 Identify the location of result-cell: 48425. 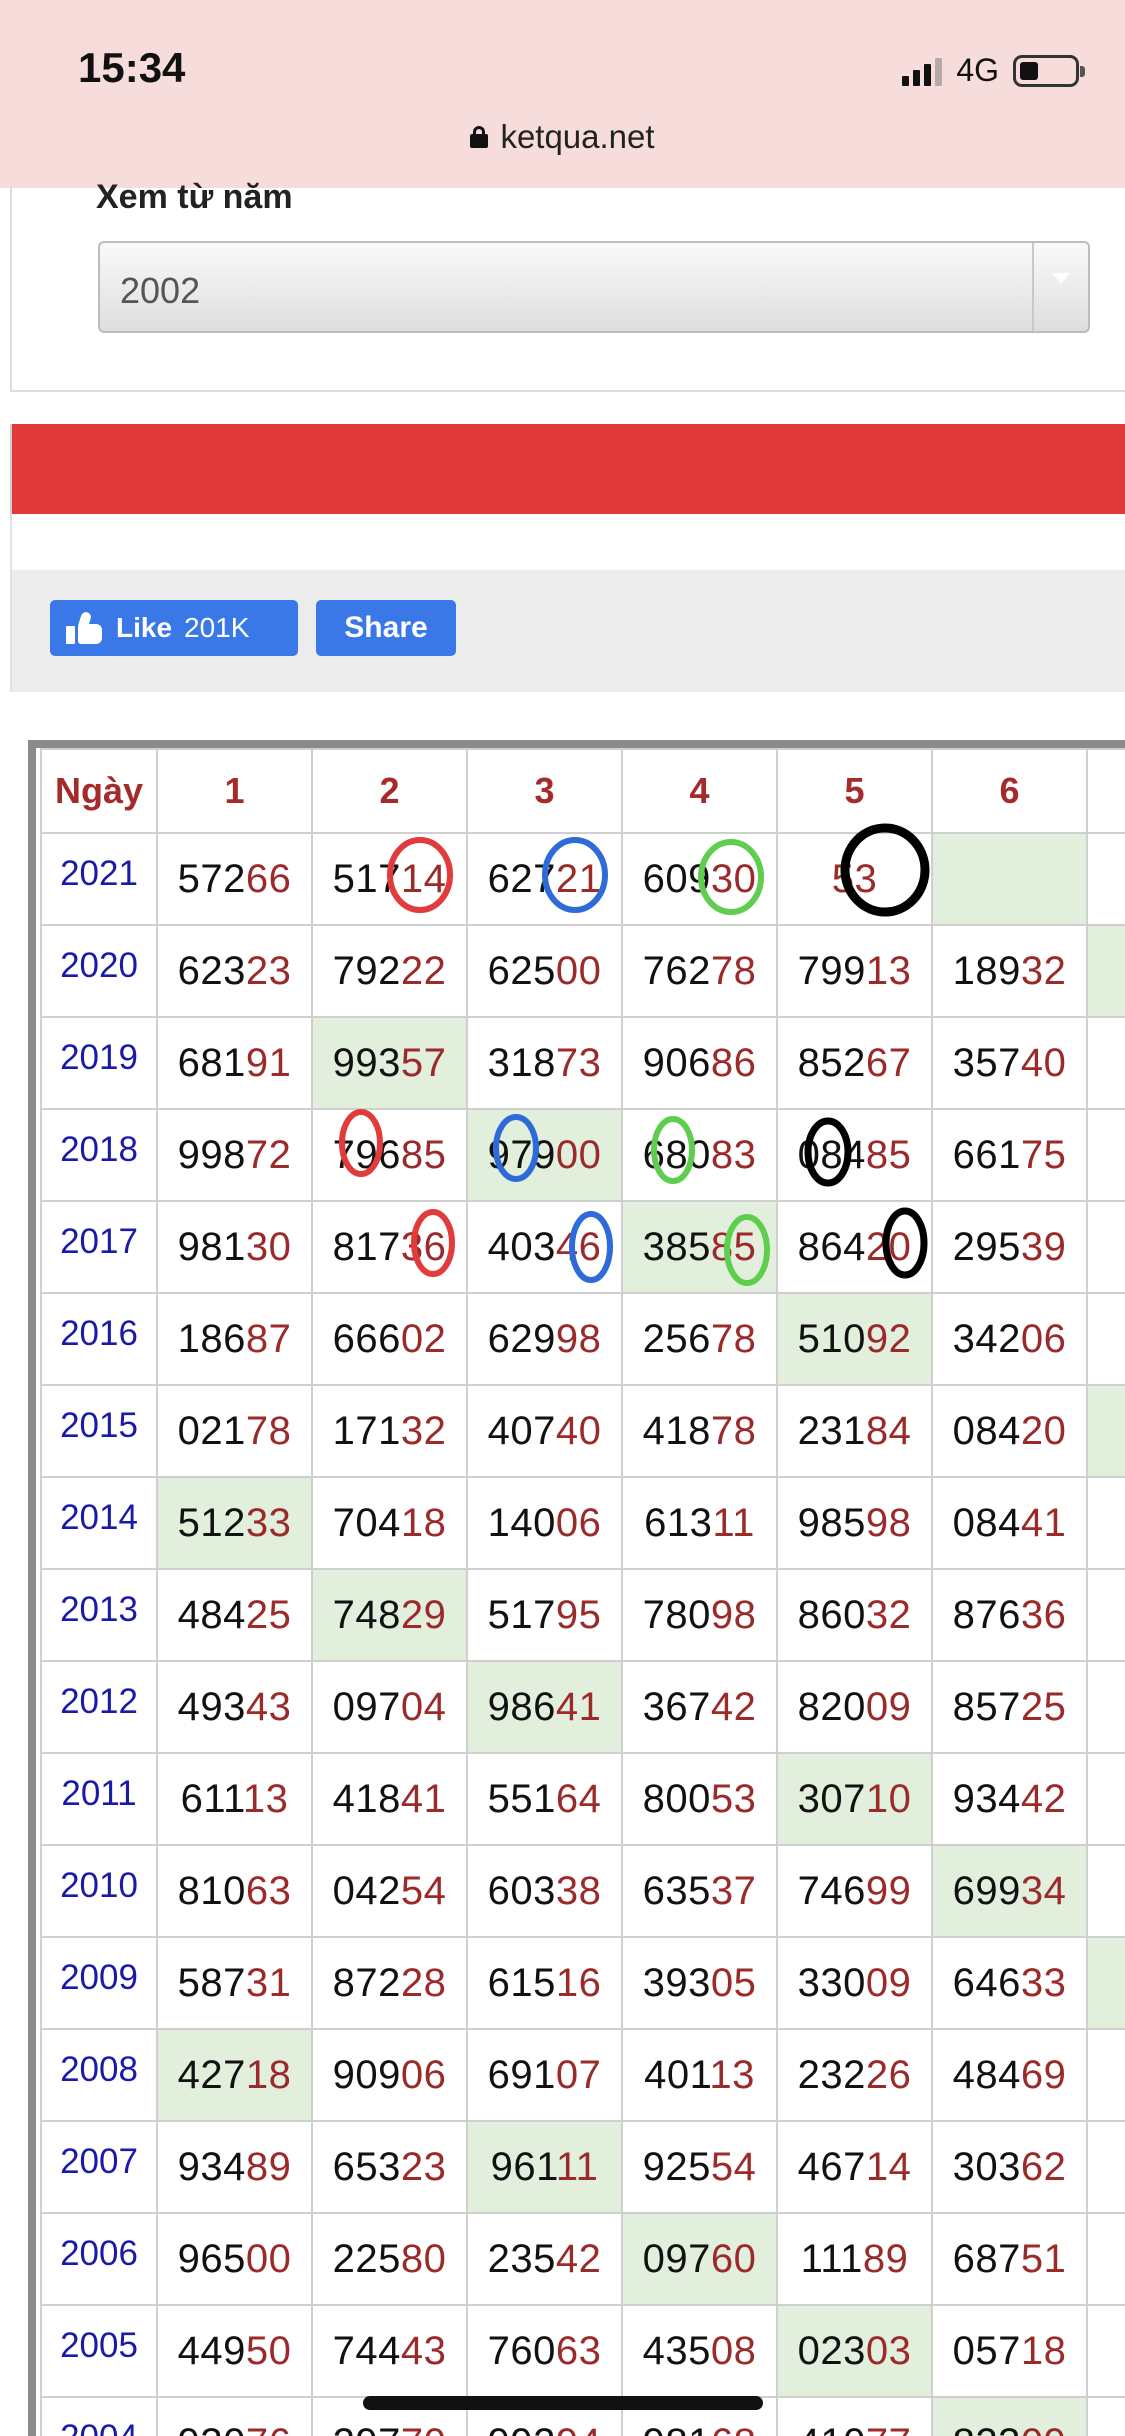
(234, 1615).